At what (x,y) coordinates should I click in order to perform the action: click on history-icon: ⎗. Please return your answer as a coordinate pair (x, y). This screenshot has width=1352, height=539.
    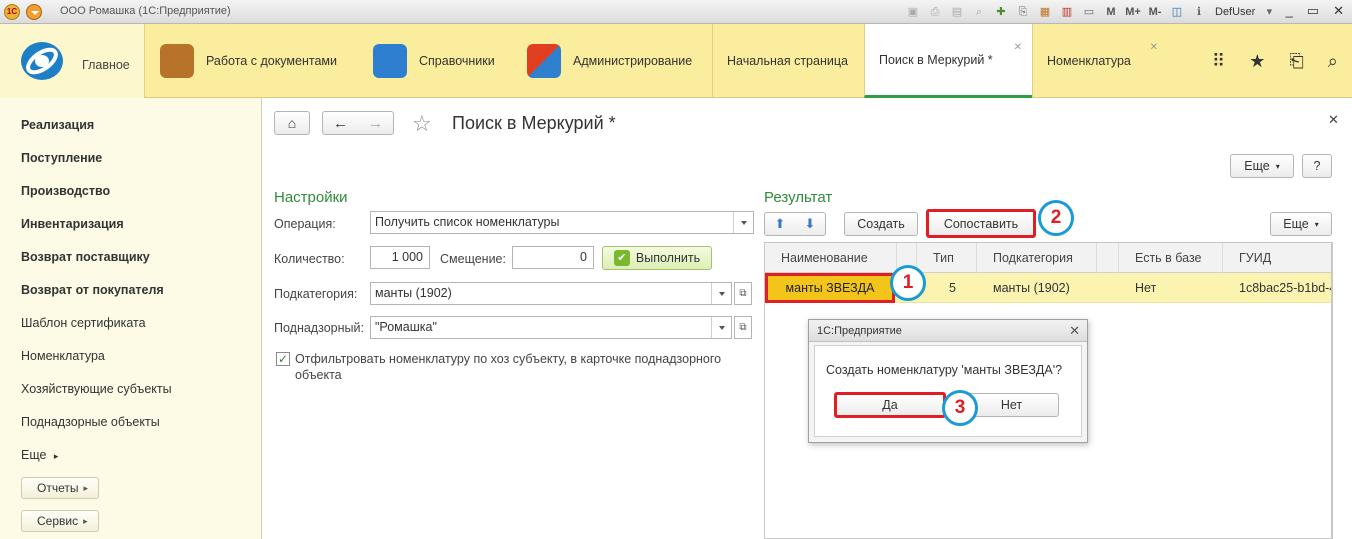
    Looking at the image, I should click on (1296, 61).